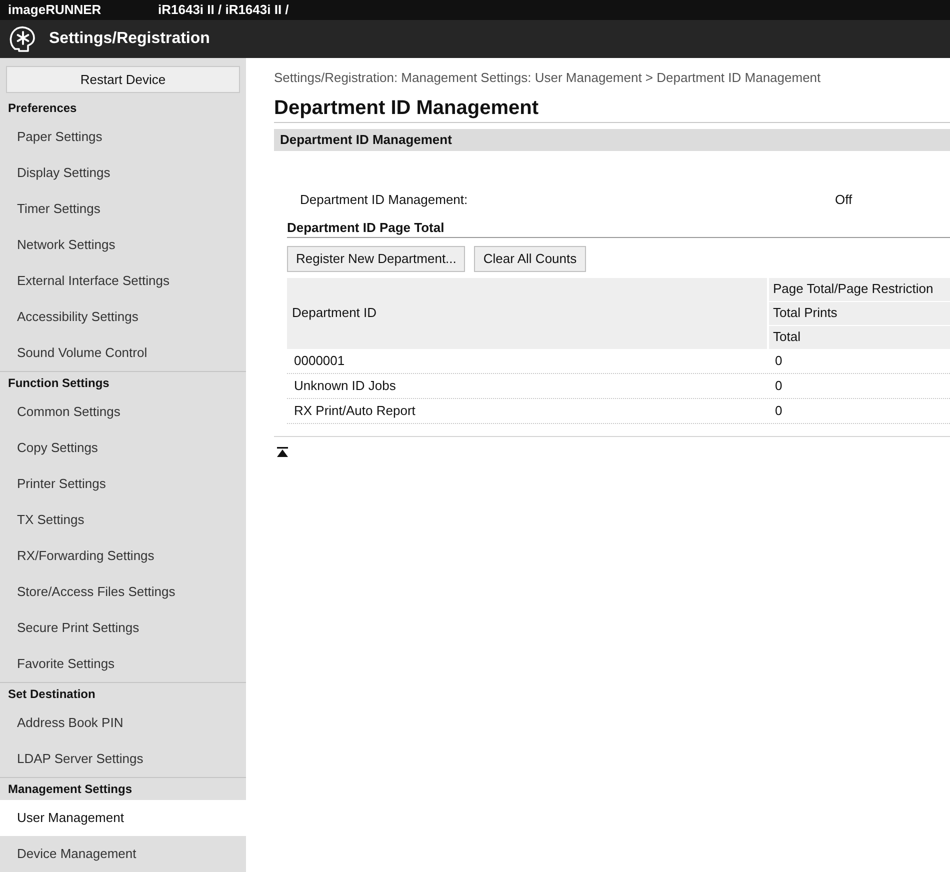 This screenshot has height=872, width=950. Describe the element at coordinates (859, 289) in the screenshot. I see `table-header-cell: Page Total/Page Restriction` at that location.